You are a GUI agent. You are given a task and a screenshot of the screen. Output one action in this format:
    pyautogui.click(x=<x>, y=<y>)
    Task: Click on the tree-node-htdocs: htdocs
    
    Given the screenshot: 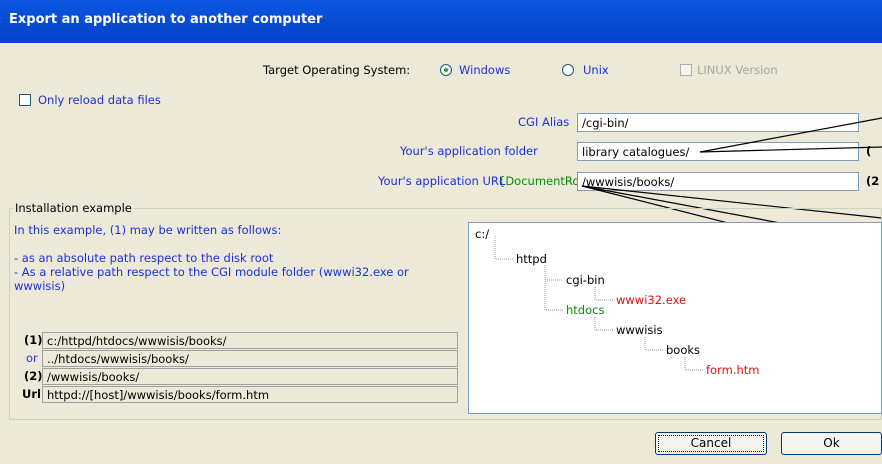 What is the action you would take?
    pyautogui.click(x=585, y=310)
    